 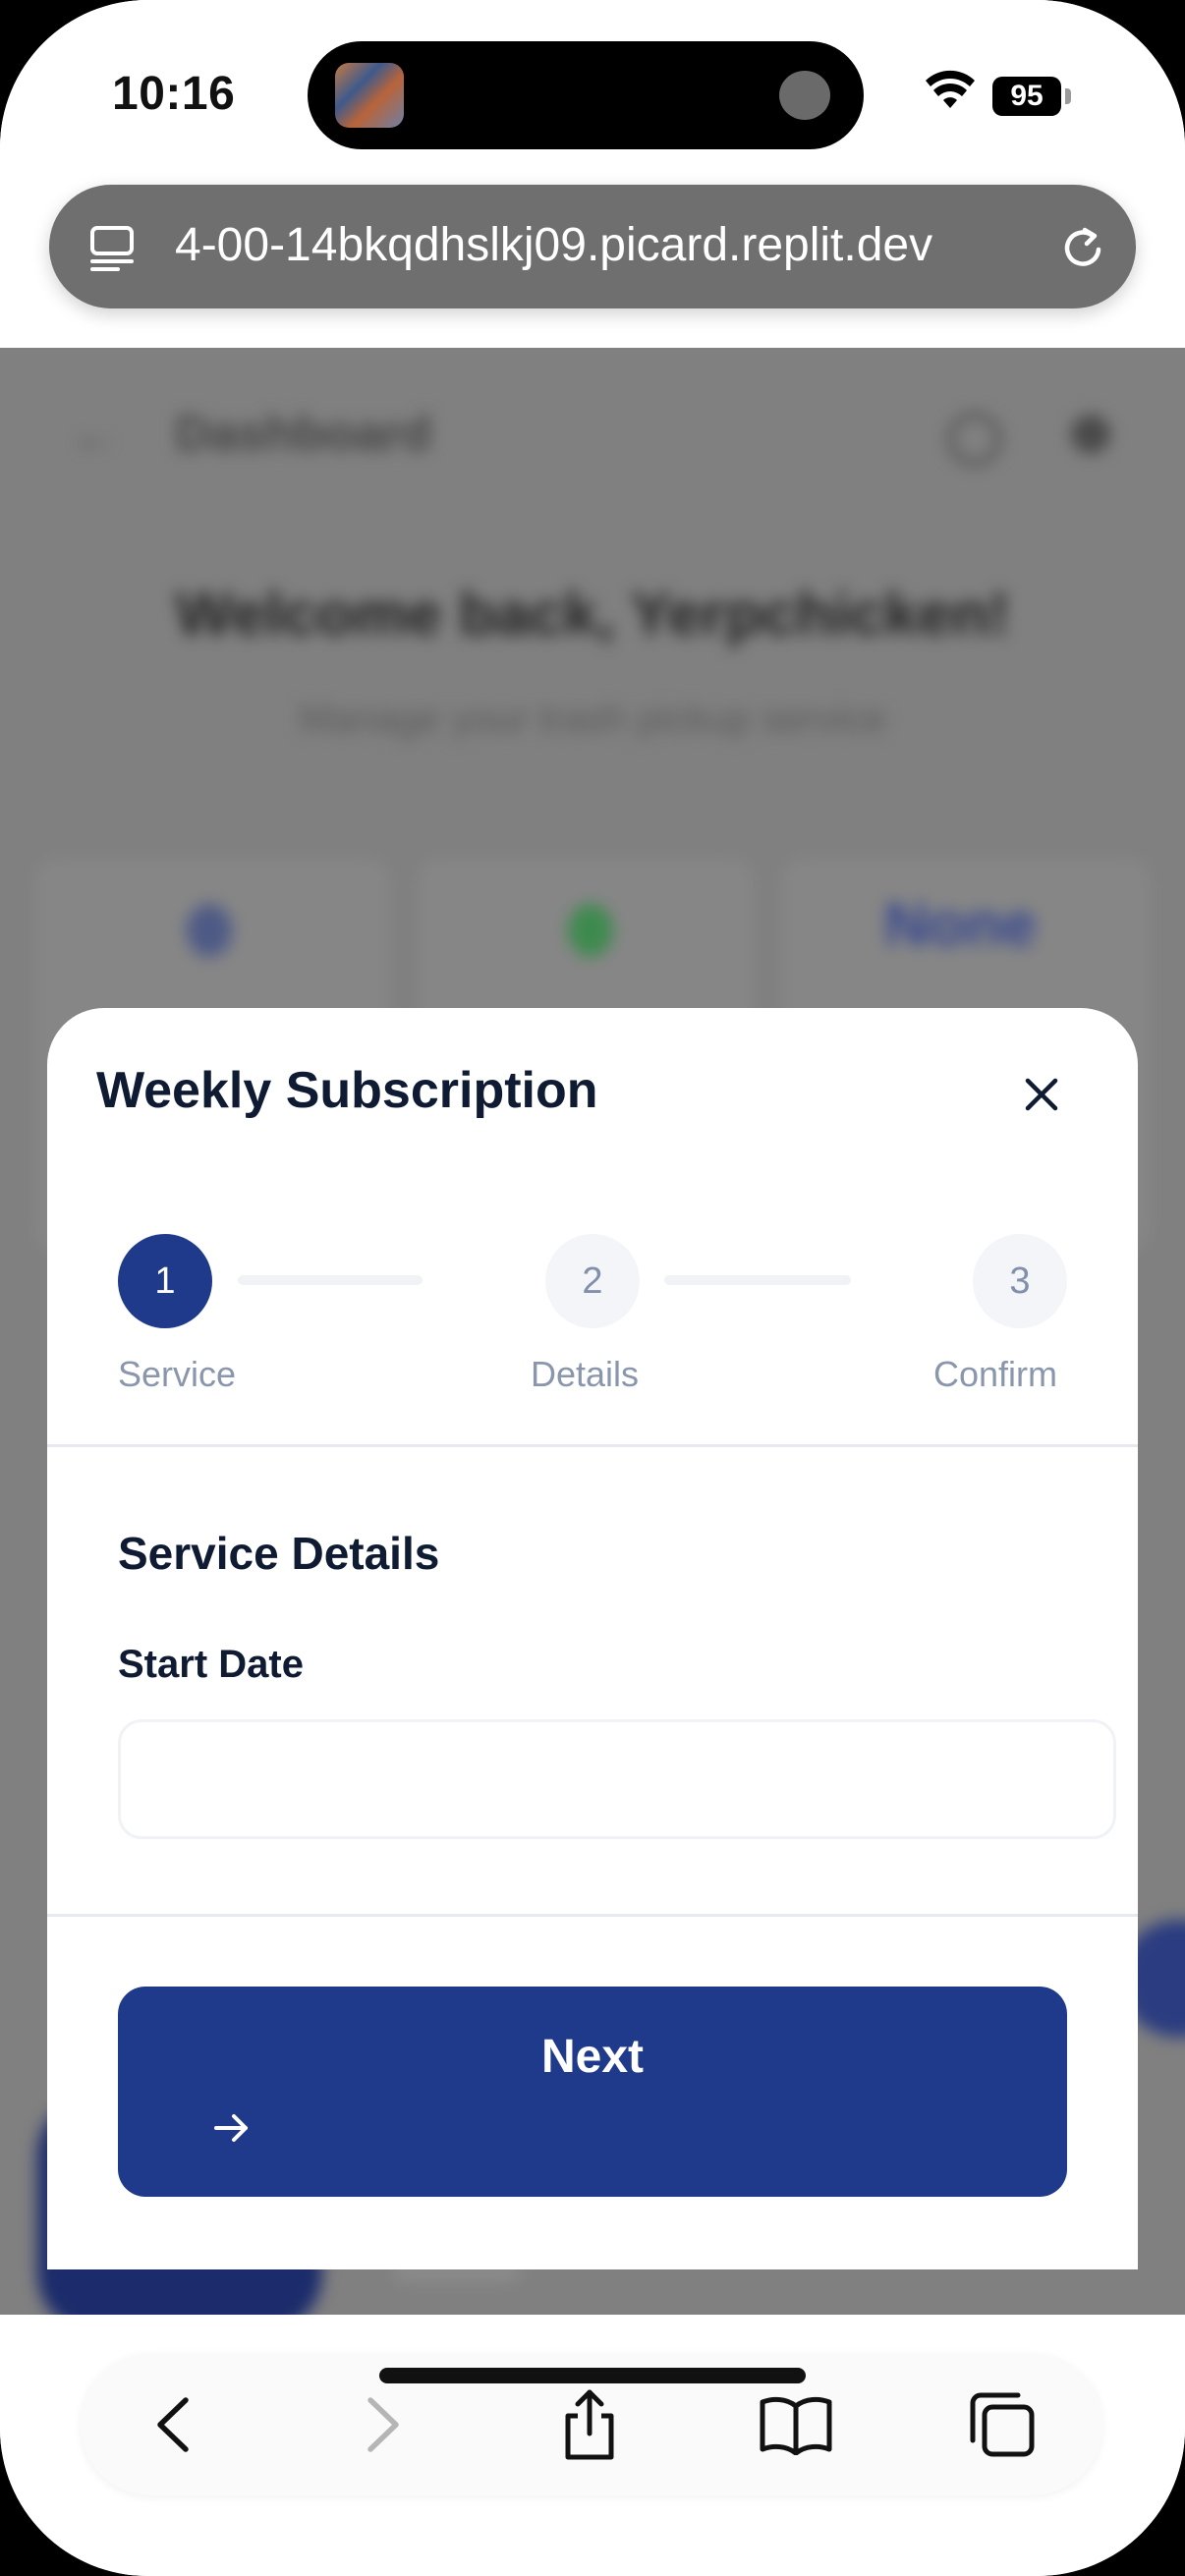 What do you see at coordinates (95, 436) in the screenshot?
I see `back-arrow-icon: ←` at bounding box center [95, 436].